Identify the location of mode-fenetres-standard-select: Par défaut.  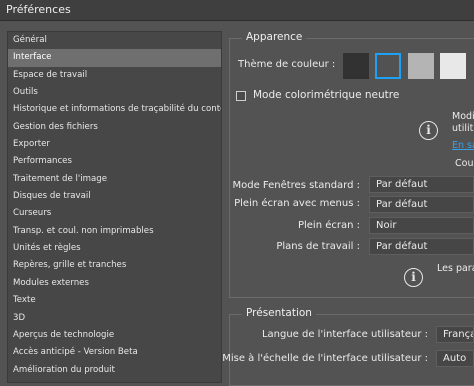
(421, 184).